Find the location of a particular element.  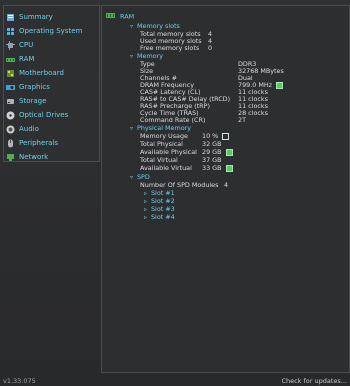

sidebar-item-label: Storage is located at coordinates (33, 101).